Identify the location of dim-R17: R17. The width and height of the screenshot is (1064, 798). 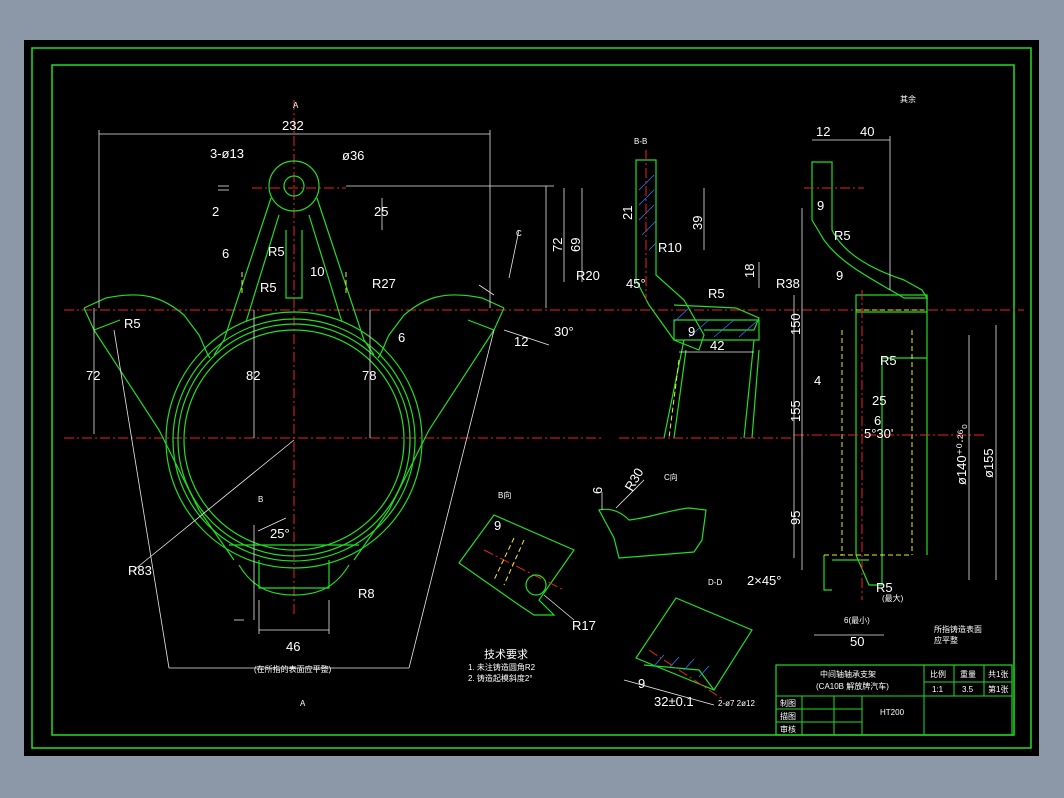
(584, 625).